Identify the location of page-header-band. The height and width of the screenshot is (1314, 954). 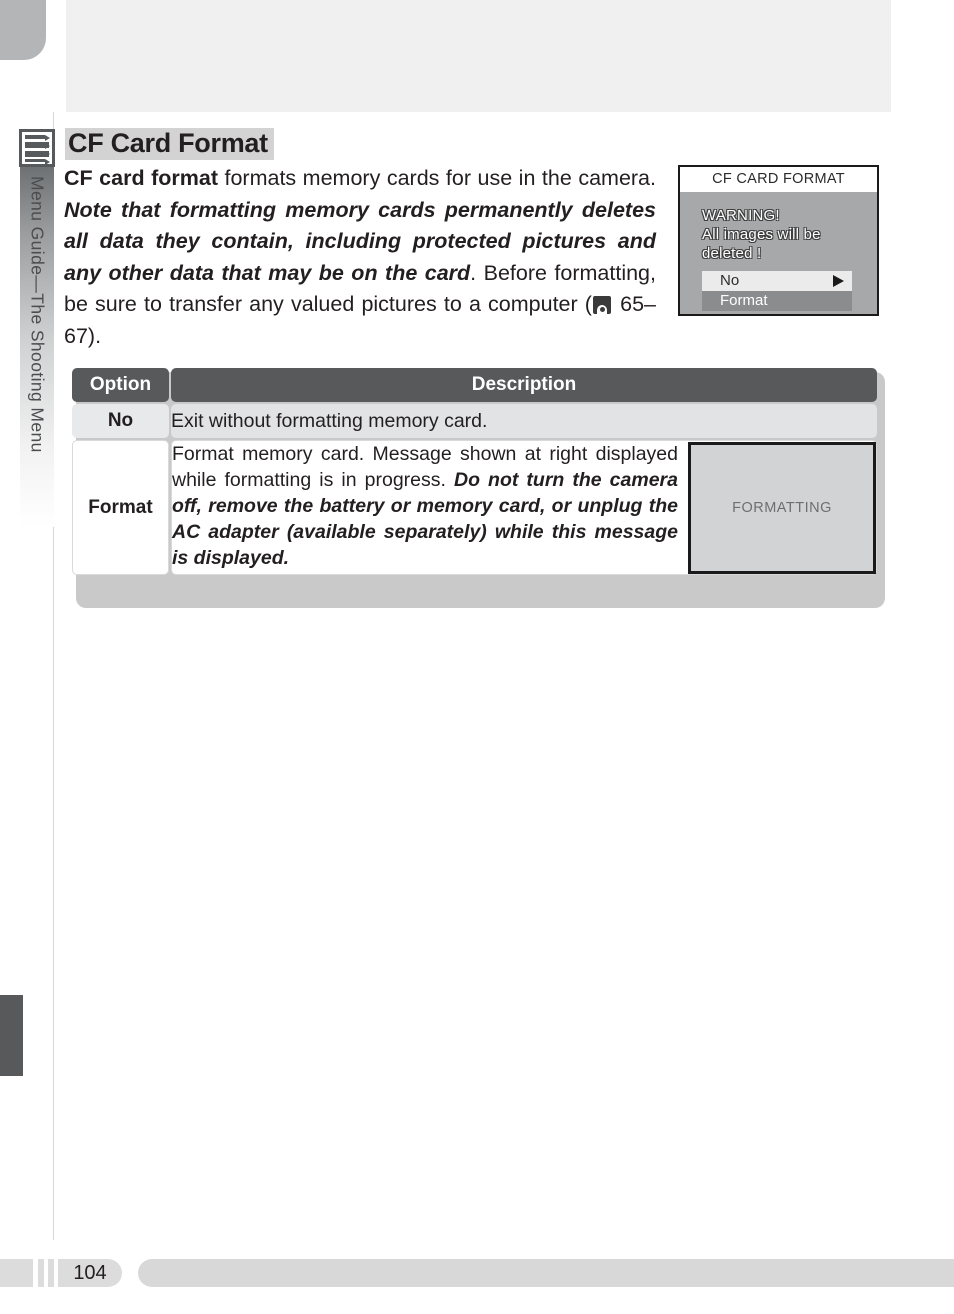
(478, 56).